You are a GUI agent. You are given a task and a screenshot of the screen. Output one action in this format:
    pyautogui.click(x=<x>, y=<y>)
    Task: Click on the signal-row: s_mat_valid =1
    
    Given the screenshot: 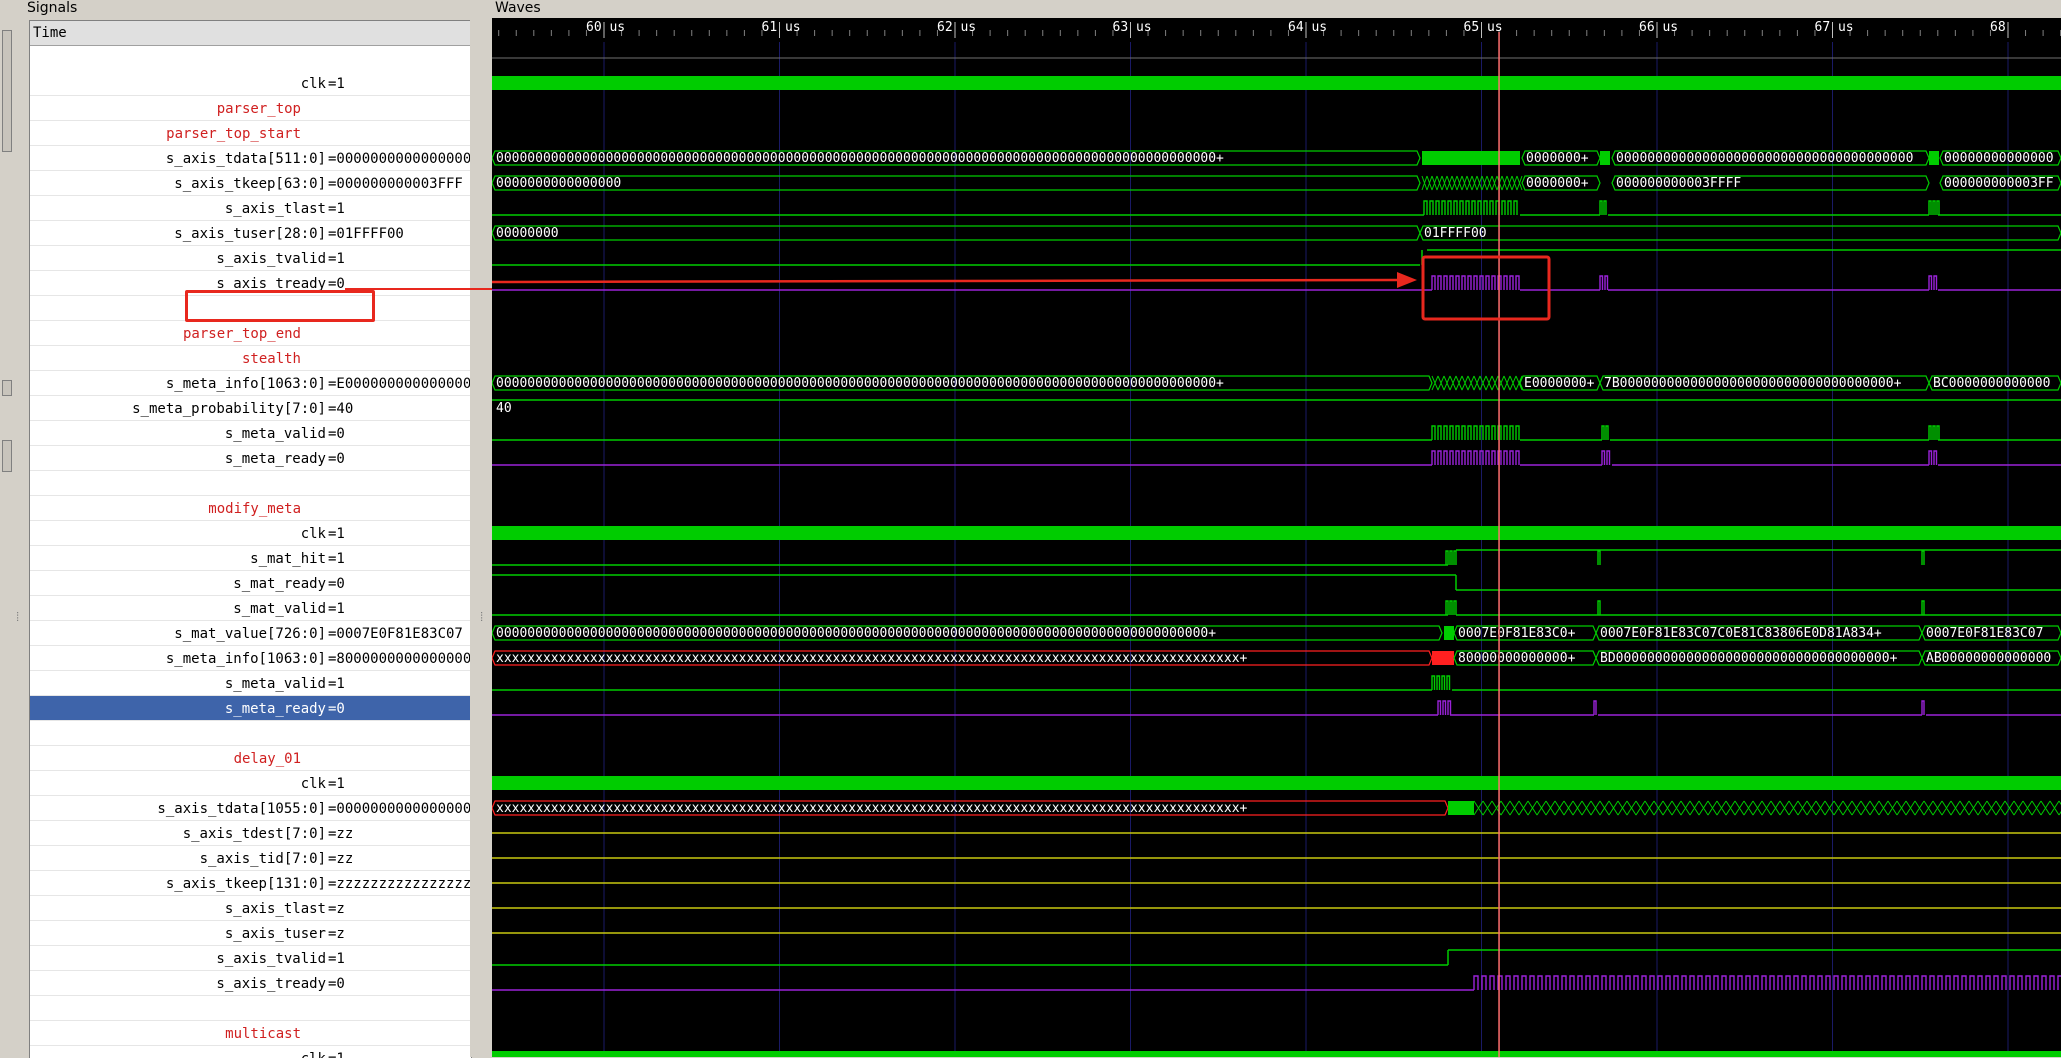 What is the action you would take?
    pyautogui.click(x=250, y=608)
    